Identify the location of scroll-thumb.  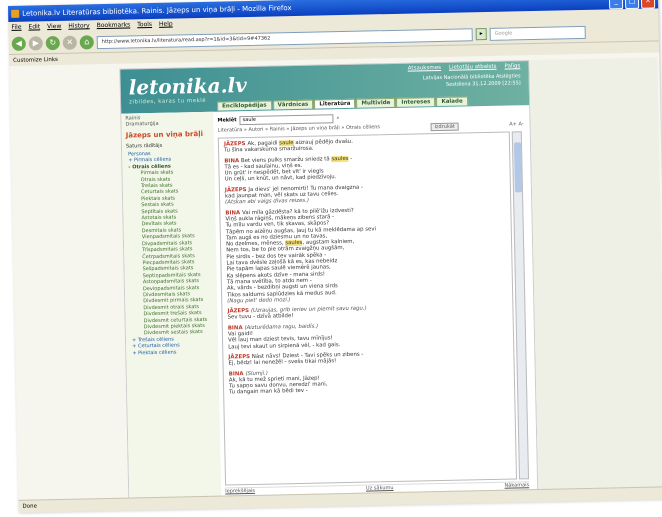
(518, 167).